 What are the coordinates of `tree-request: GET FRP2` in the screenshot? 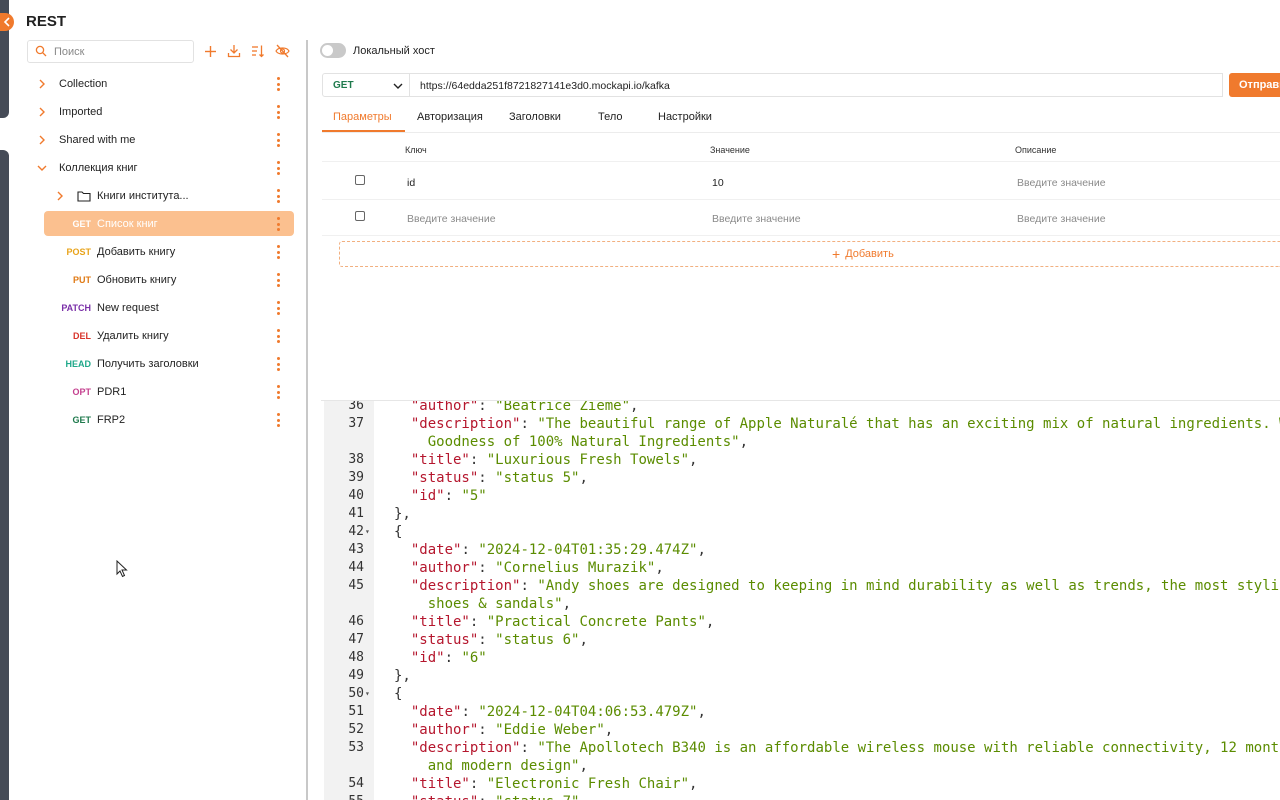 It's located at (162, 420).